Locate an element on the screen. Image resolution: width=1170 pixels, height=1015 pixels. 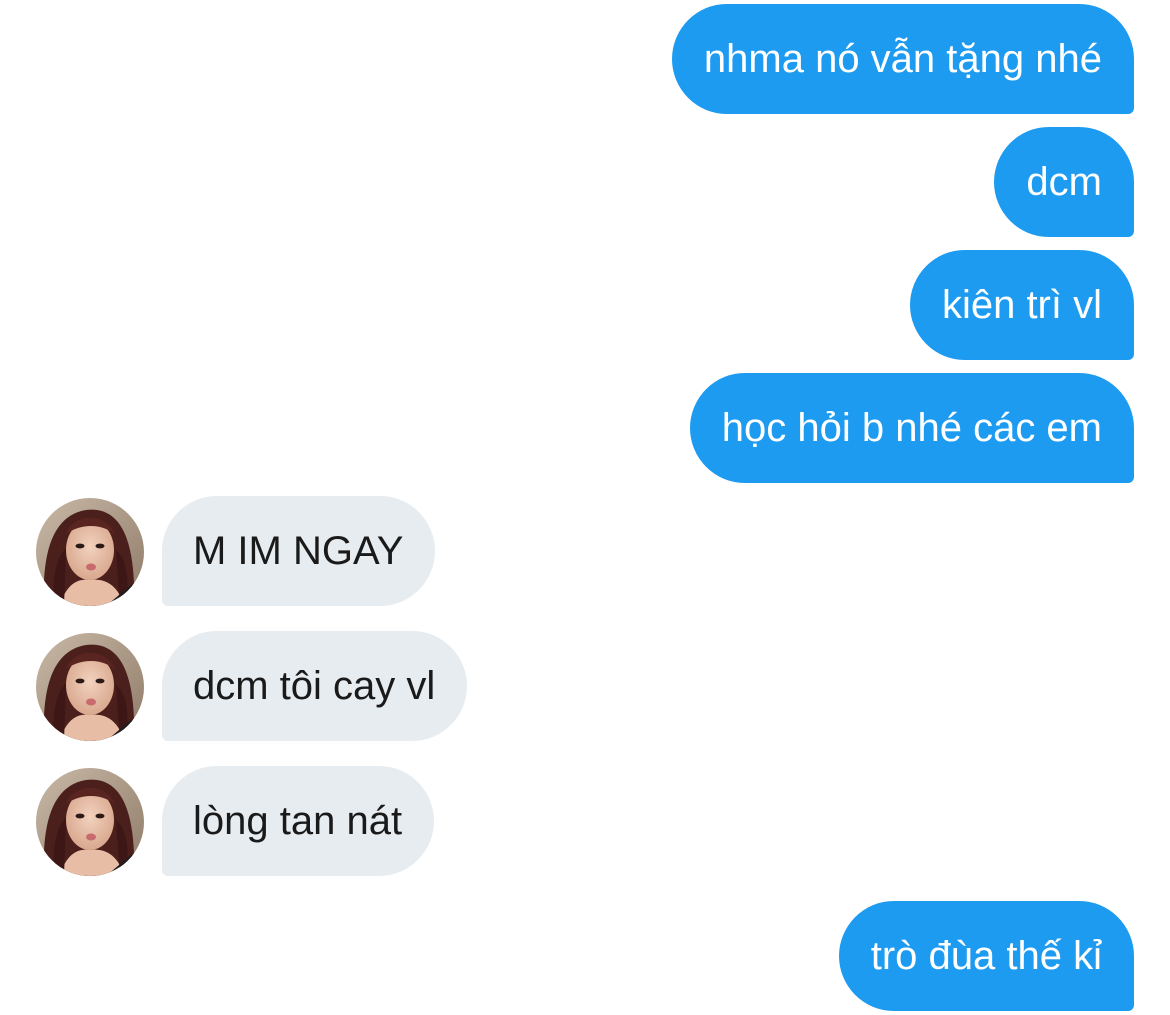
message-text: học hỏi b nhé các em is located at coordinates (911, 428).